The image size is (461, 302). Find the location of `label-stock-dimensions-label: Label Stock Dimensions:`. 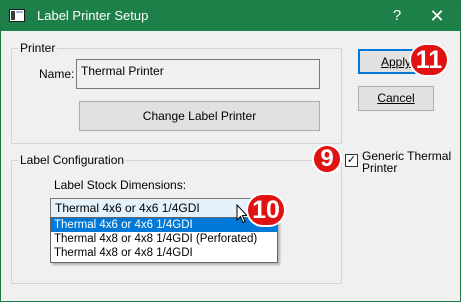

label-stock-dimensions-label: Label Stock Dimensions: is located at coordinates (120, 185).